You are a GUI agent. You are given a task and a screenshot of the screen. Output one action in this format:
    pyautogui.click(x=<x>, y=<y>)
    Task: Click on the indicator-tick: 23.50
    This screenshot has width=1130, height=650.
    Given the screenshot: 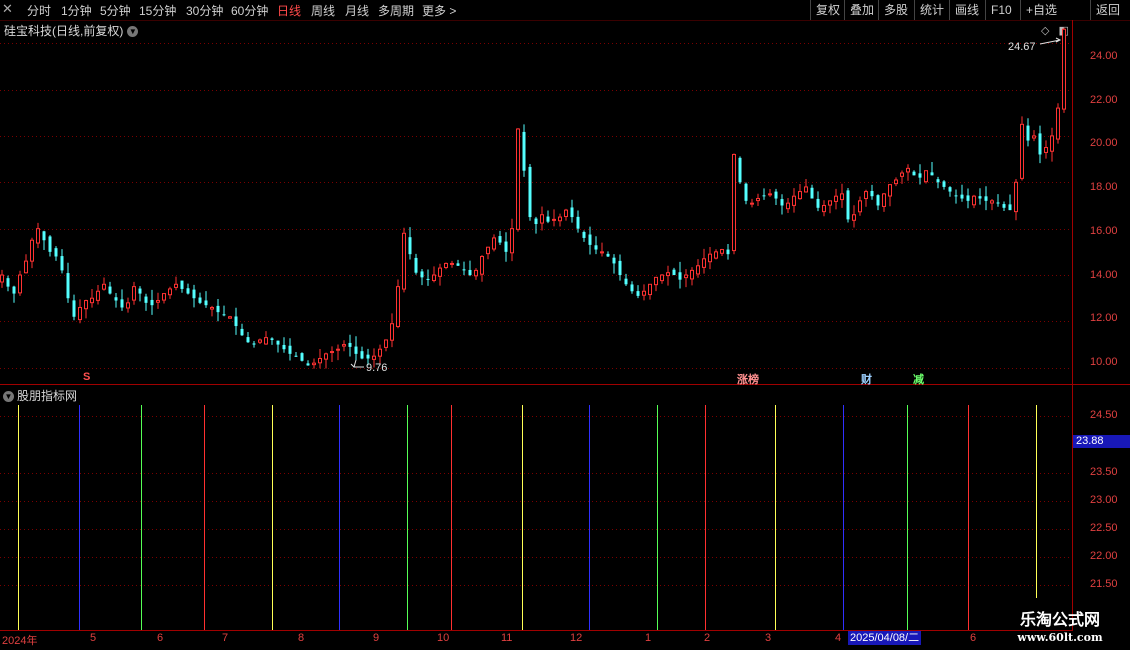 What is the action you would take?
    pyautogui.click(x=1104, y=472)
    